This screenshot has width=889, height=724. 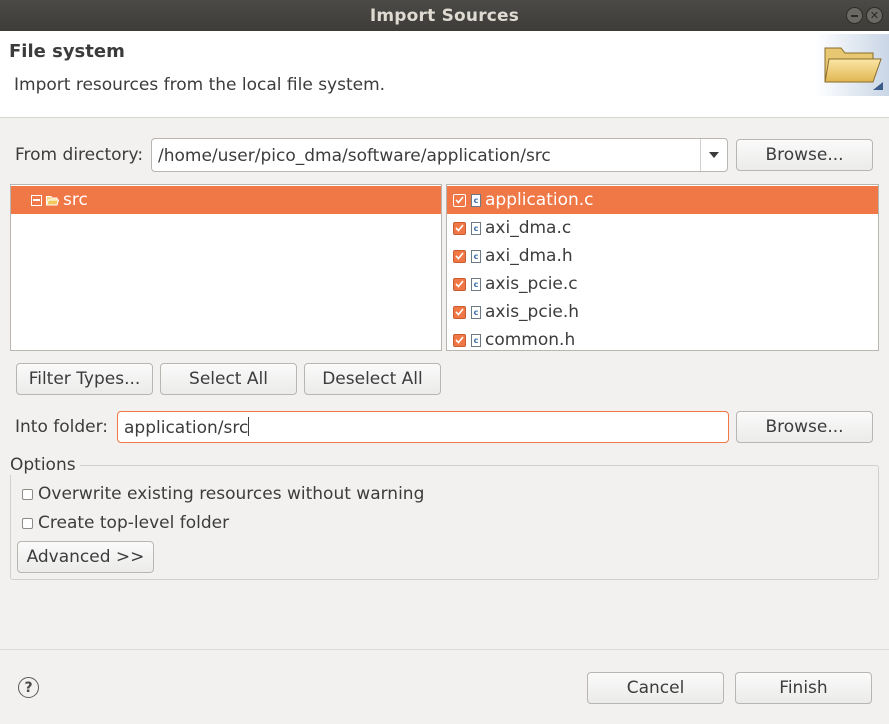 What do you see at coordinates (226, 200) in the screenshot?
I see `tree-item-src: src` at bounding box center [226, 200].